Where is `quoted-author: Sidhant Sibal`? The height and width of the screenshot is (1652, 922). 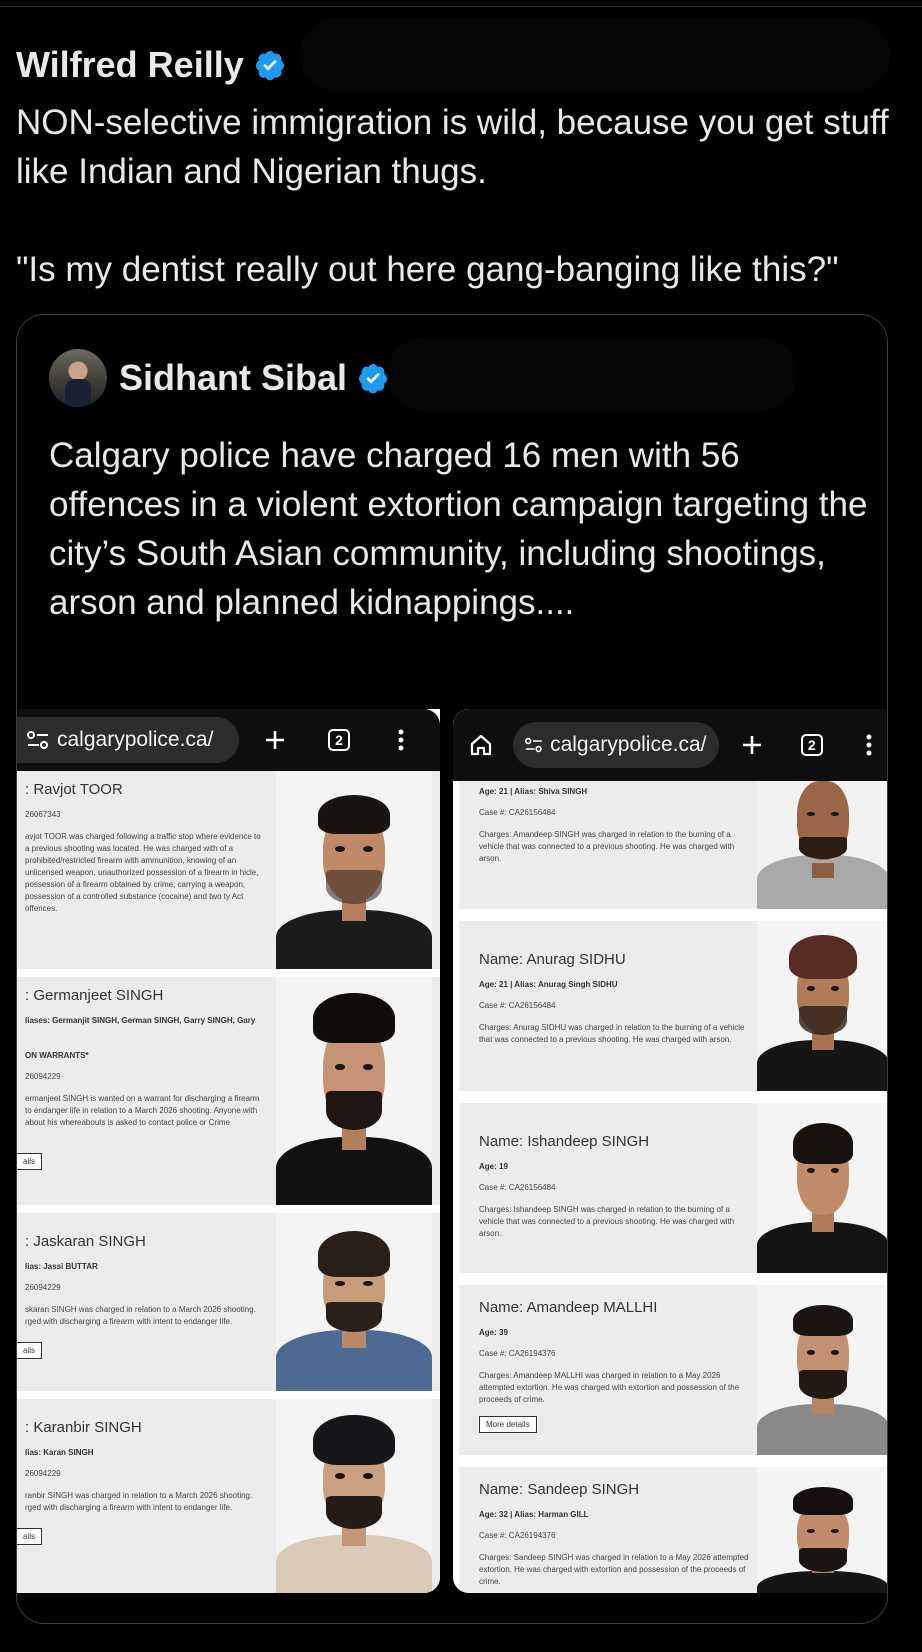 quoted-author: Sidhant Sibal is located at coordinates (219, 378).